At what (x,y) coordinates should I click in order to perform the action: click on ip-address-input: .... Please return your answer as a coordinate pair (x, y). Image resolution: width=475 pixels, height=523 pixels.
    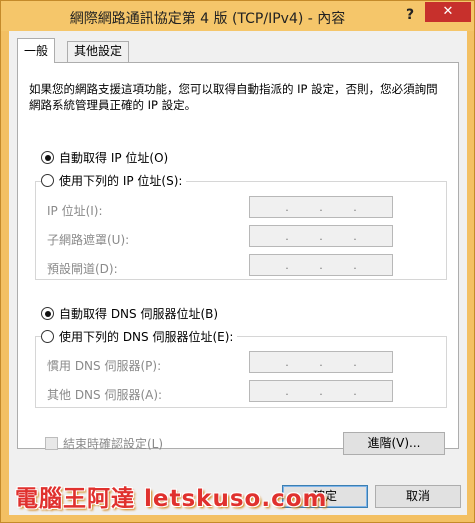
    Looking at the image, I should click on (321, 207).